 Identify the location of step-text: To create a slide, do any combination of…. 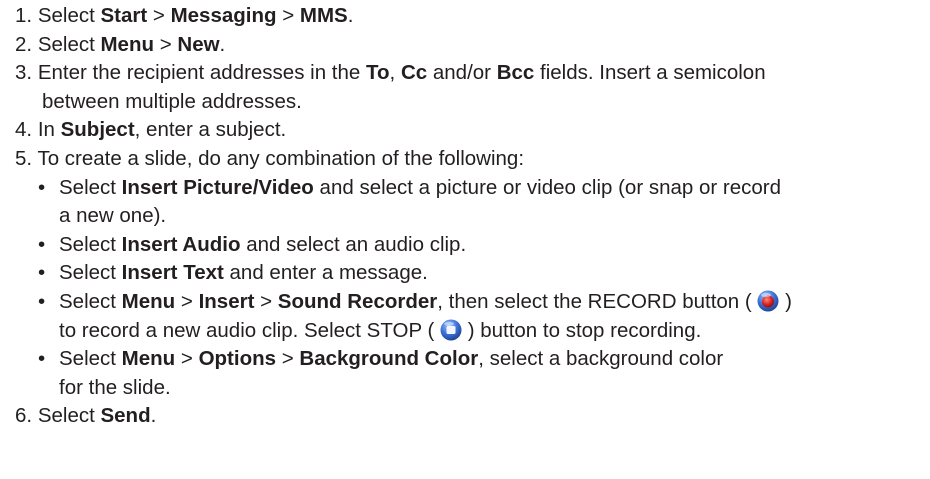
(281, 158).